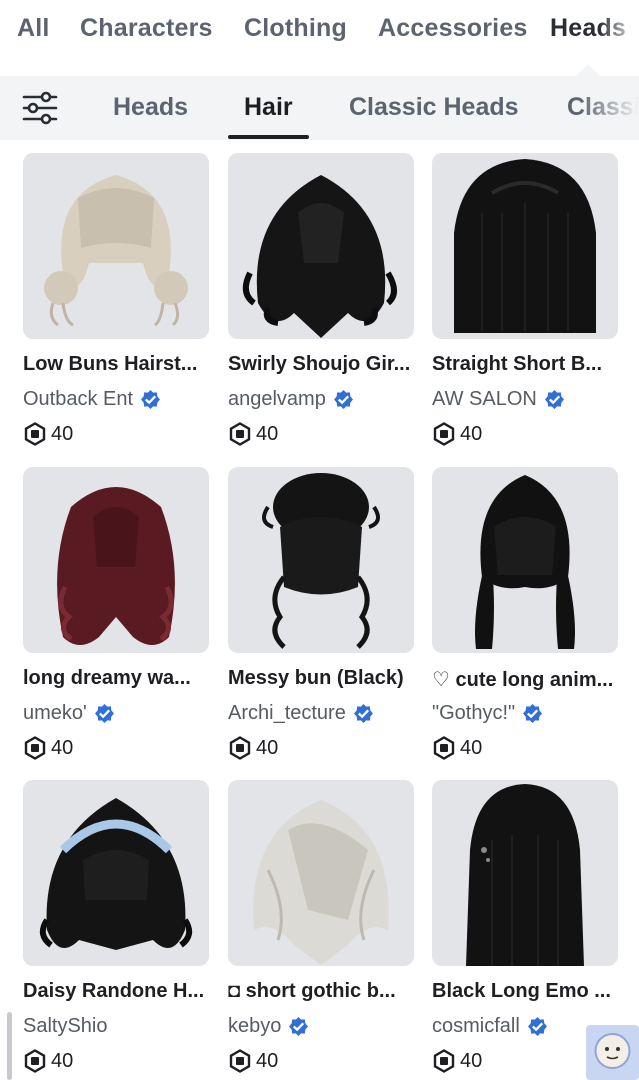 The width and height of the screenshot is (639, 1080). What do you see at coordinates (588, 70) in the screenshot?
I see `active-tab-indicator` at bounding box center [588, 70].